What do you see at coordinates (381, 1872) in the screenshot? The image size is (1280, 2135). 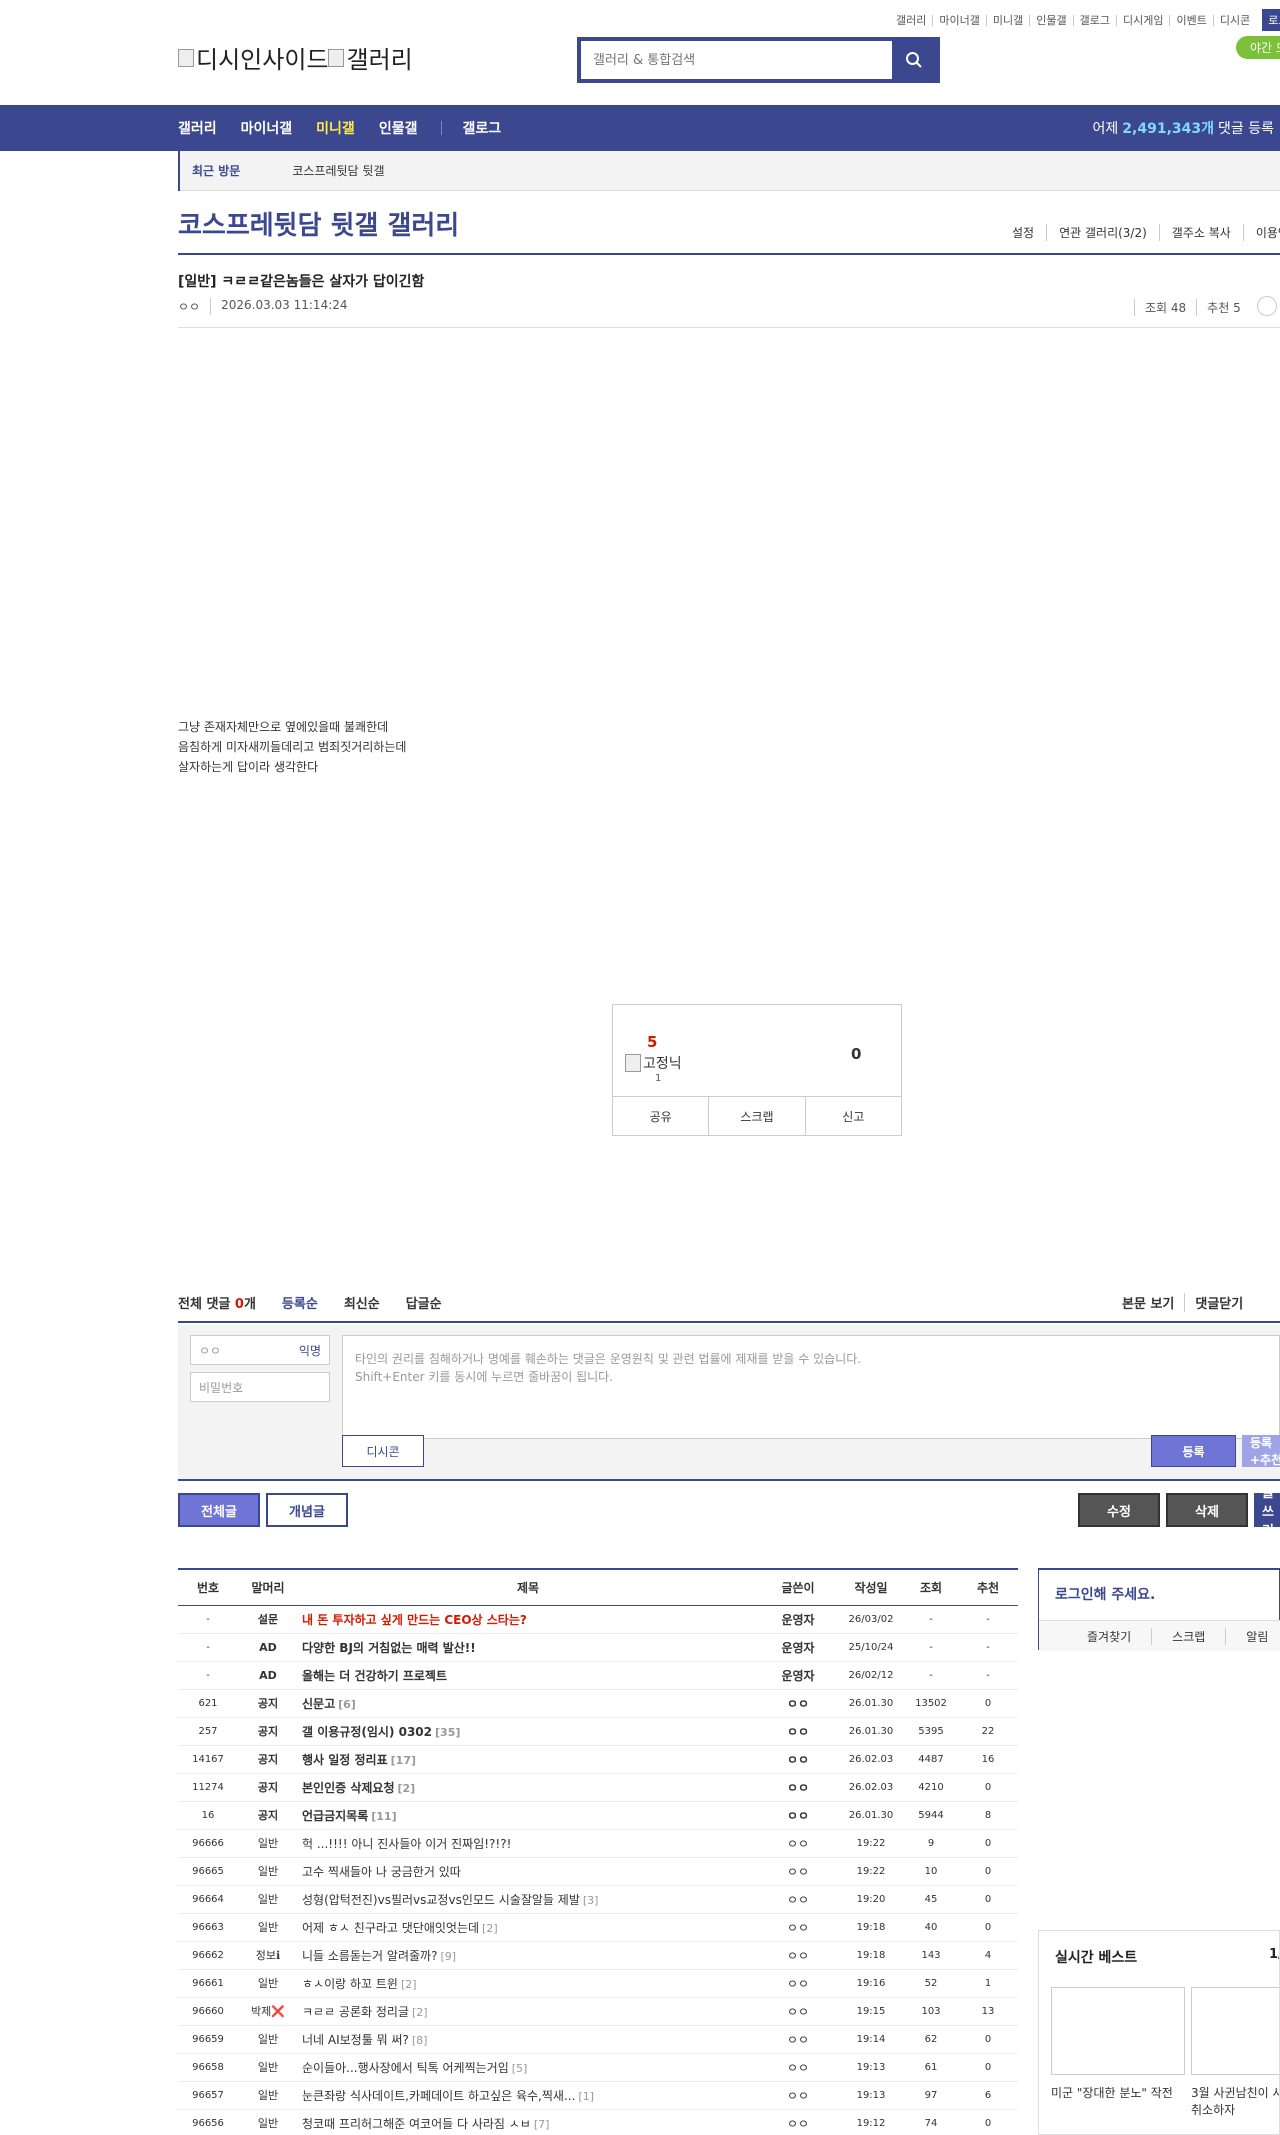 I see `post-subject-text: 고수 찍새들아 나 궁금한거 있따` at bounding box center [381, 1872].